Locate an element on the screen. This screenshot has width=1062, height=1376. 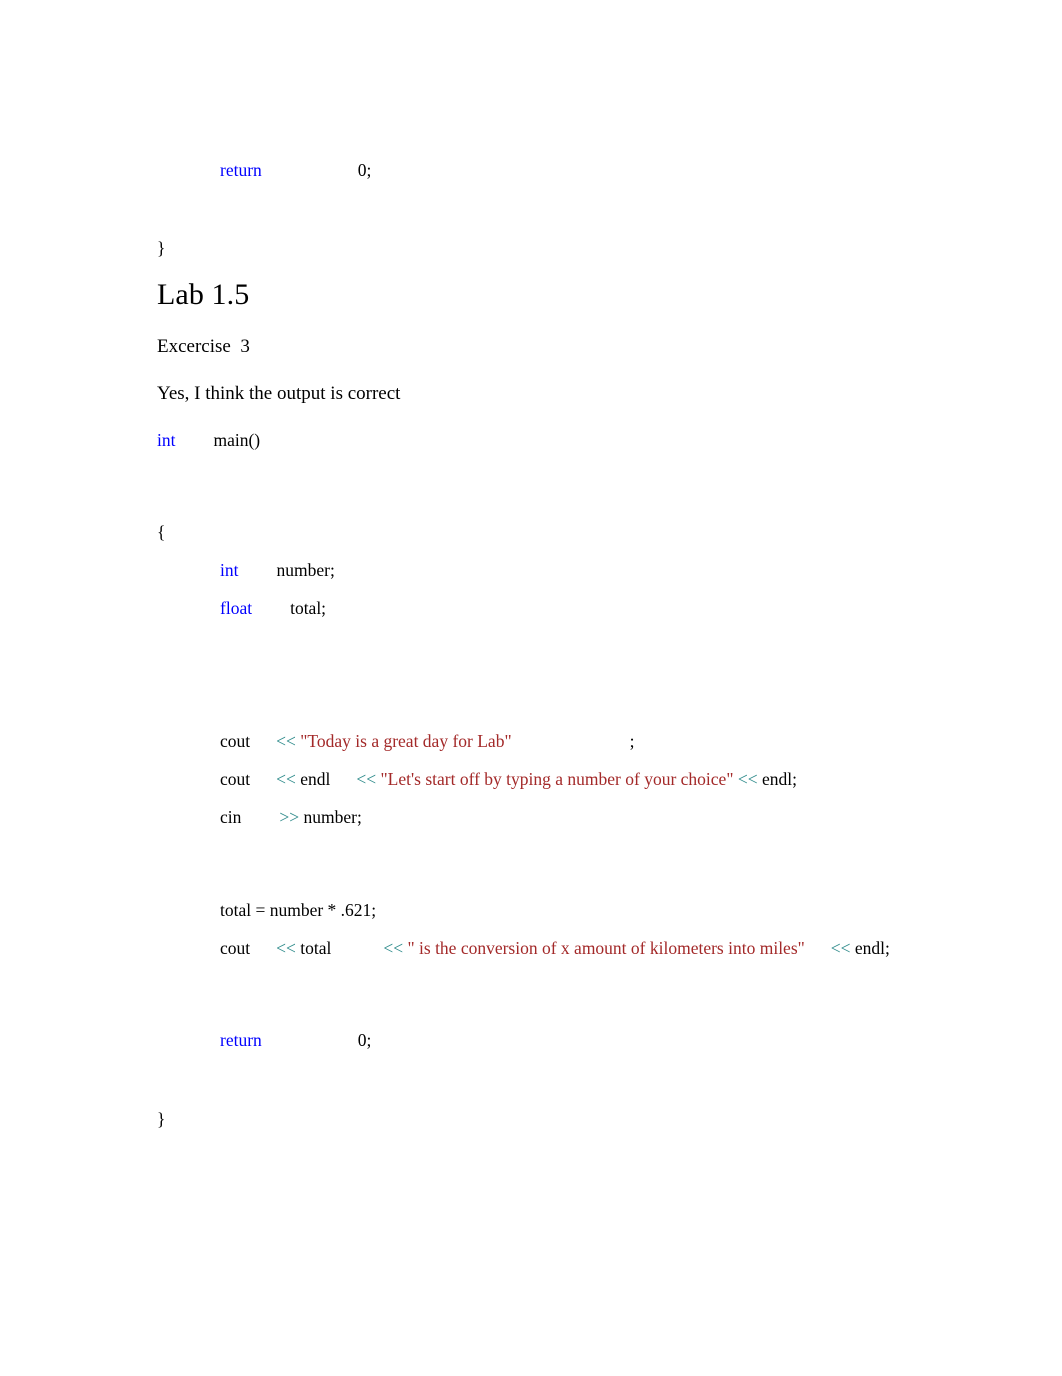
operator-insert-1: << is located at coordinates (286, 740).